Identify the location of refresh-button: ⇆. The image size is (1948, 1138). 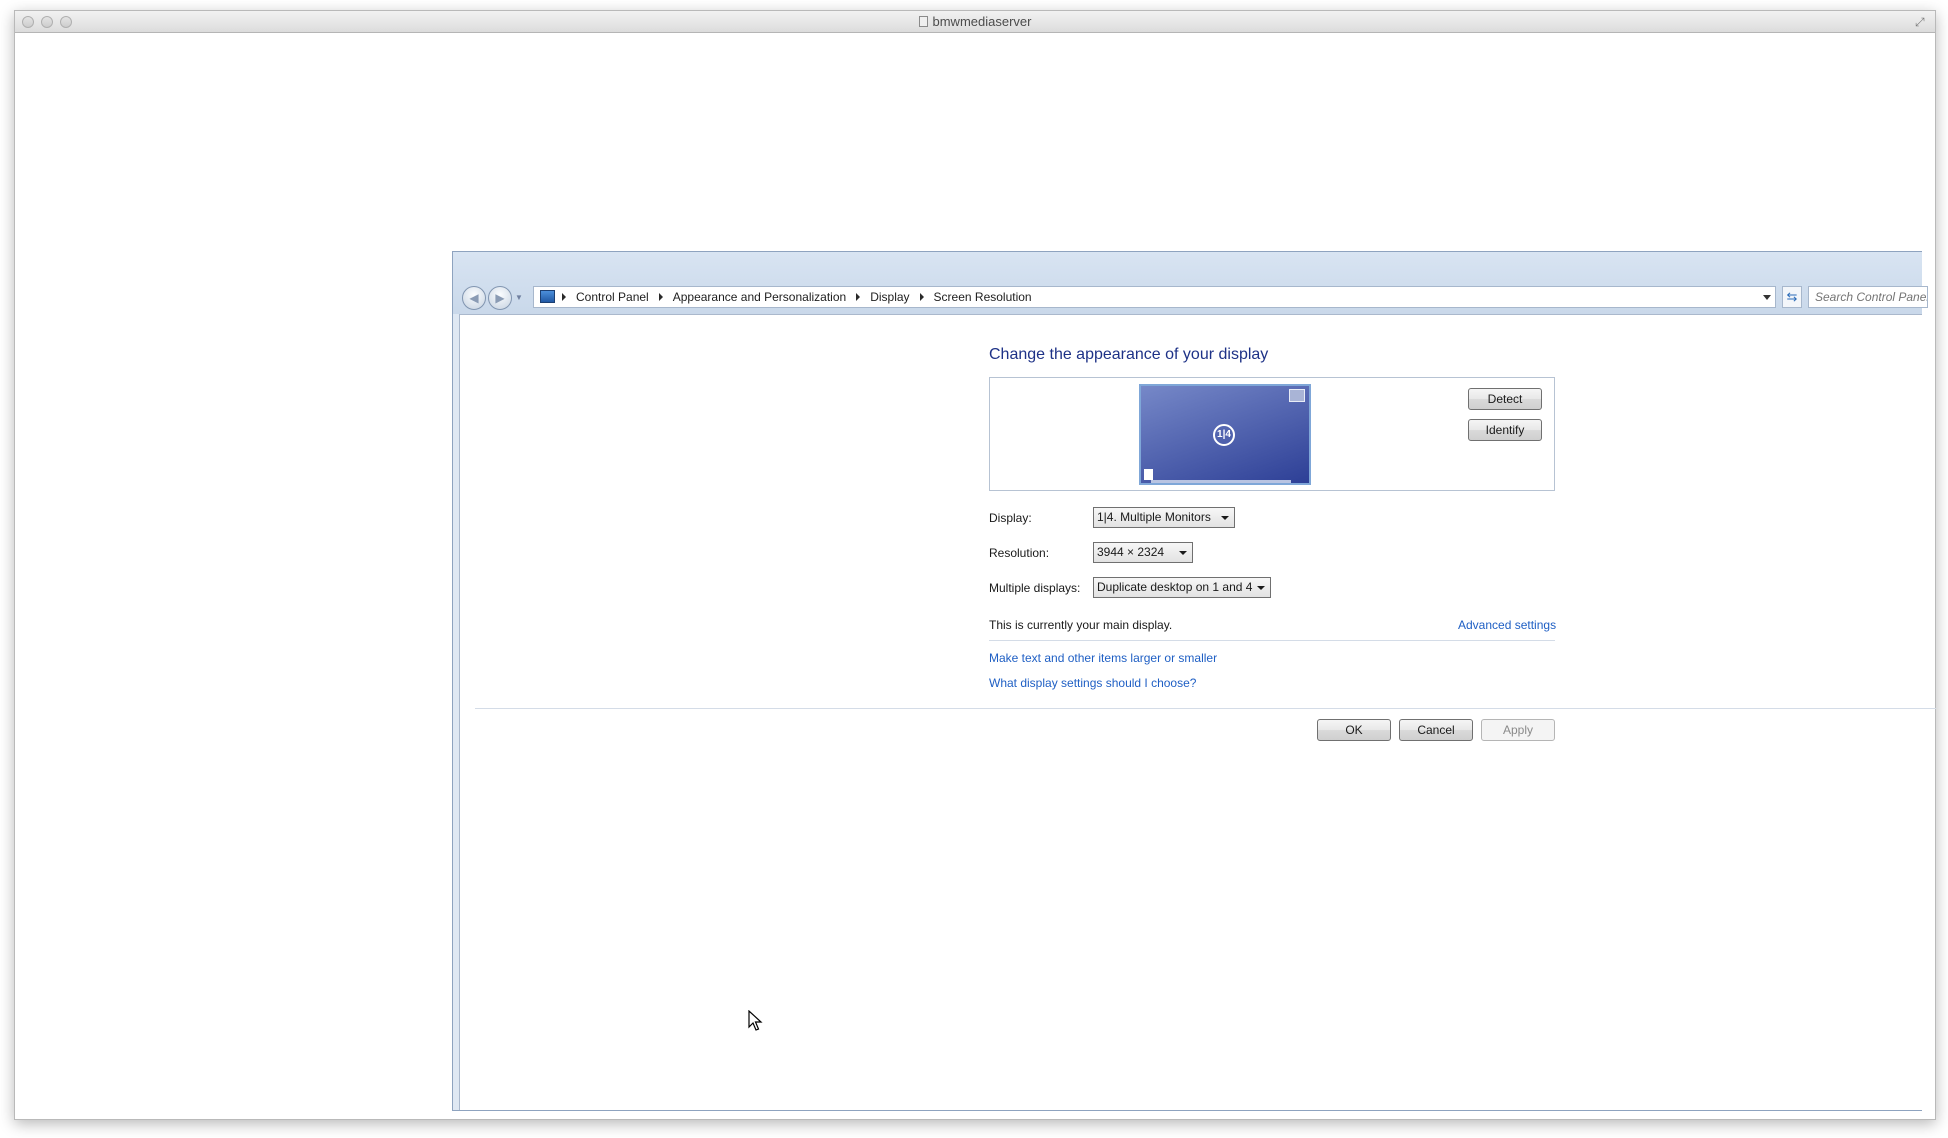
(1792, 297).